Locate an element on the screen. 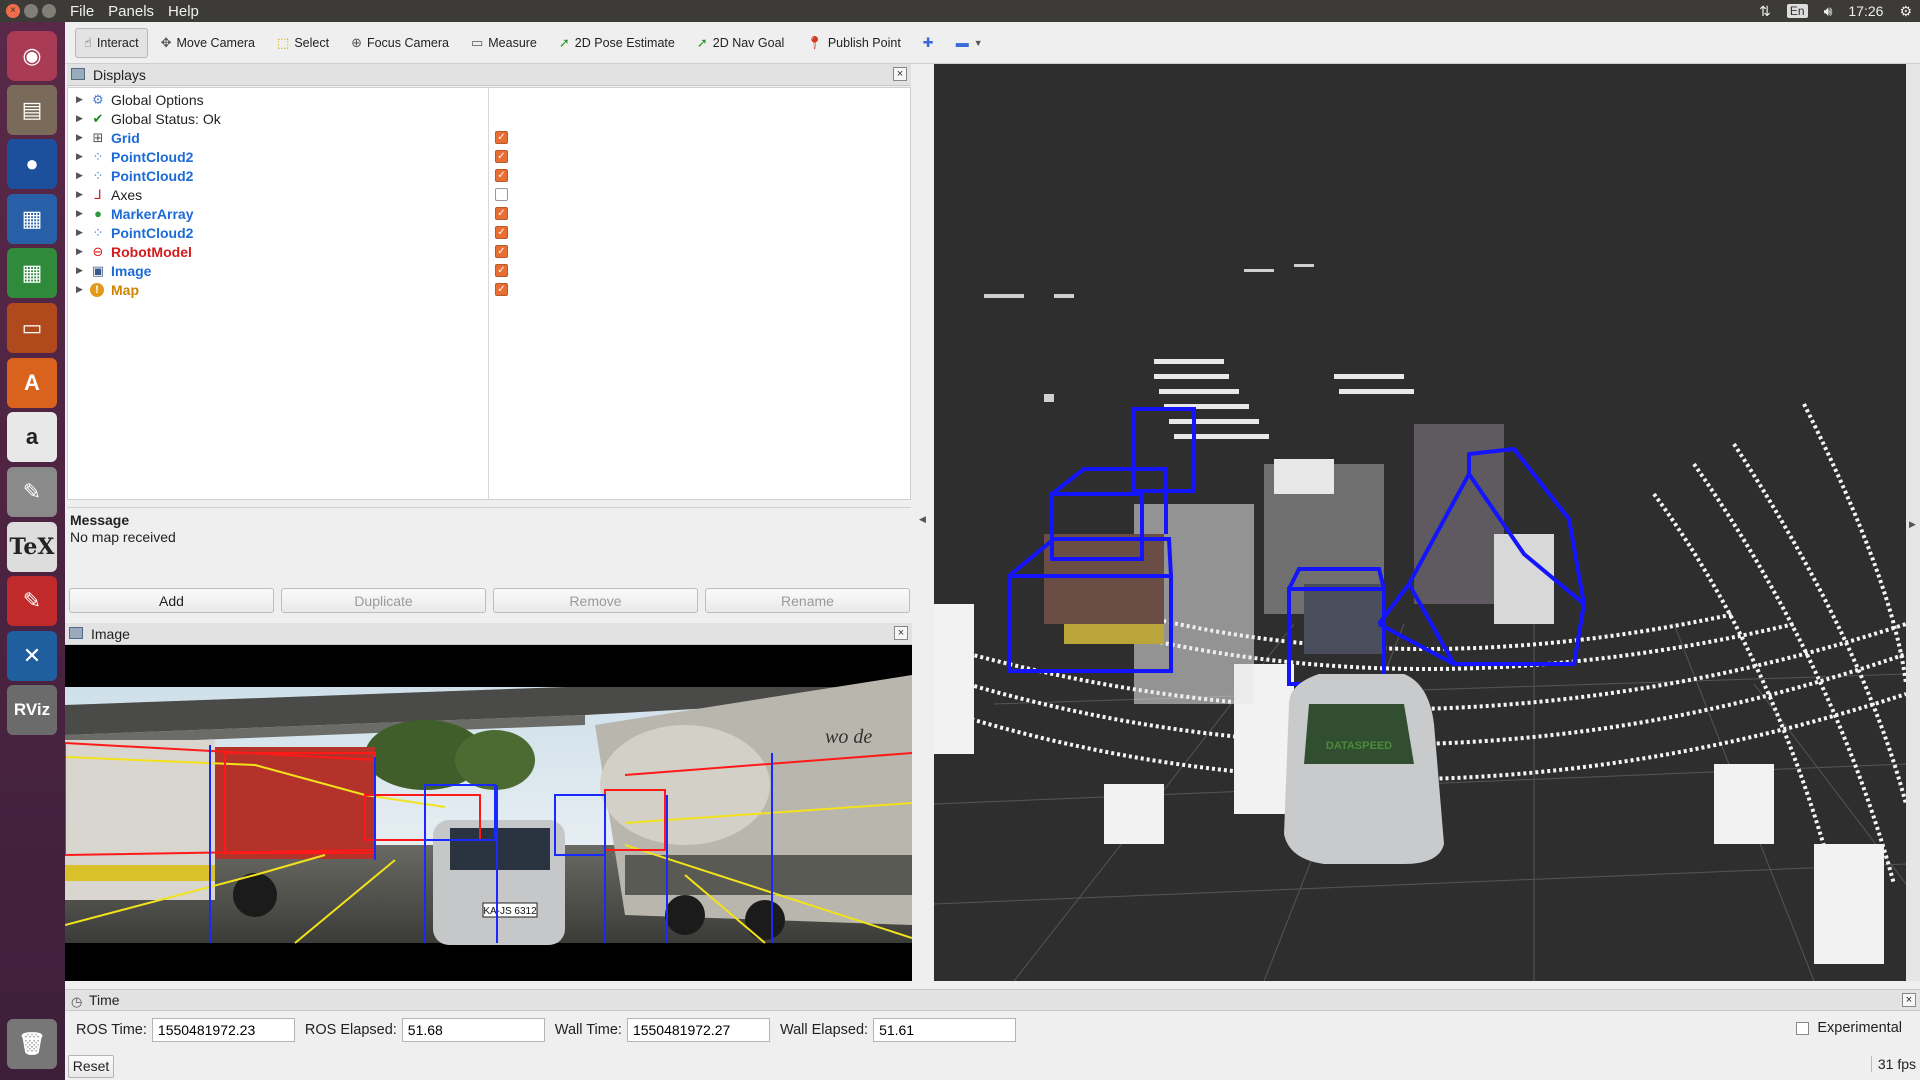 Image resolution: width=1920 pixels, height=1080 pixels. window-maximize-button is located at coordinates (49, 11).